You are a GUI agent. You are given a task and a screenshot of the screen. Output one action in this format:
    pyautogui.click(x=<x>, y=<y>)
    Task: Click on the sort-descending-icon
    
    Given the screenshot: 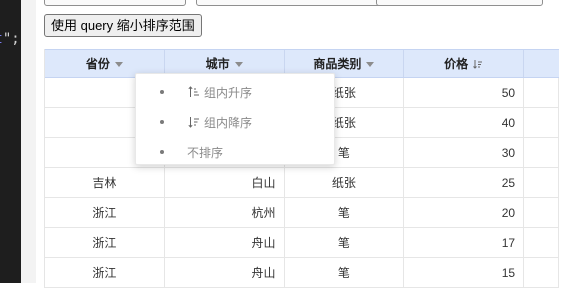 What is the action you would take?
    pyautogui.click(x=193, y=122)
    